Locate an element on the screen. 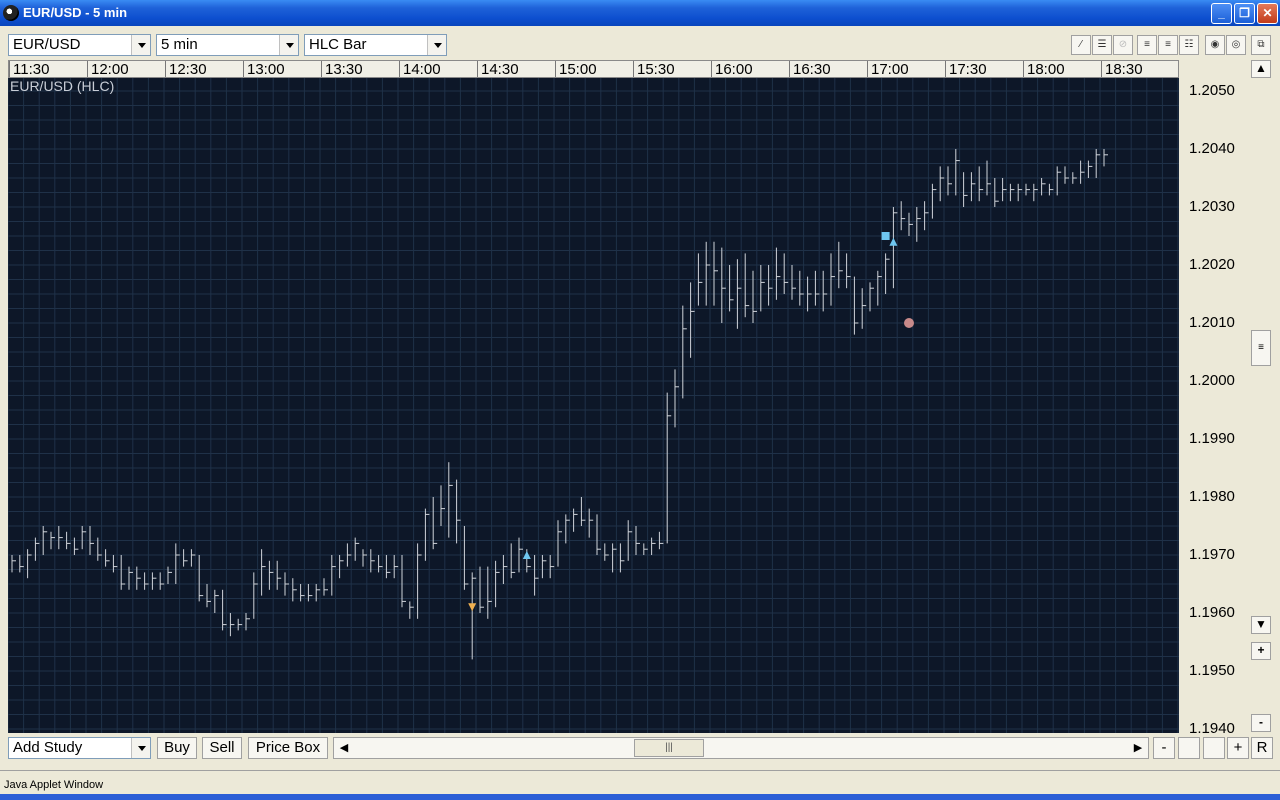  price-label: 1.2050 is located at coordinates (1212, 90).